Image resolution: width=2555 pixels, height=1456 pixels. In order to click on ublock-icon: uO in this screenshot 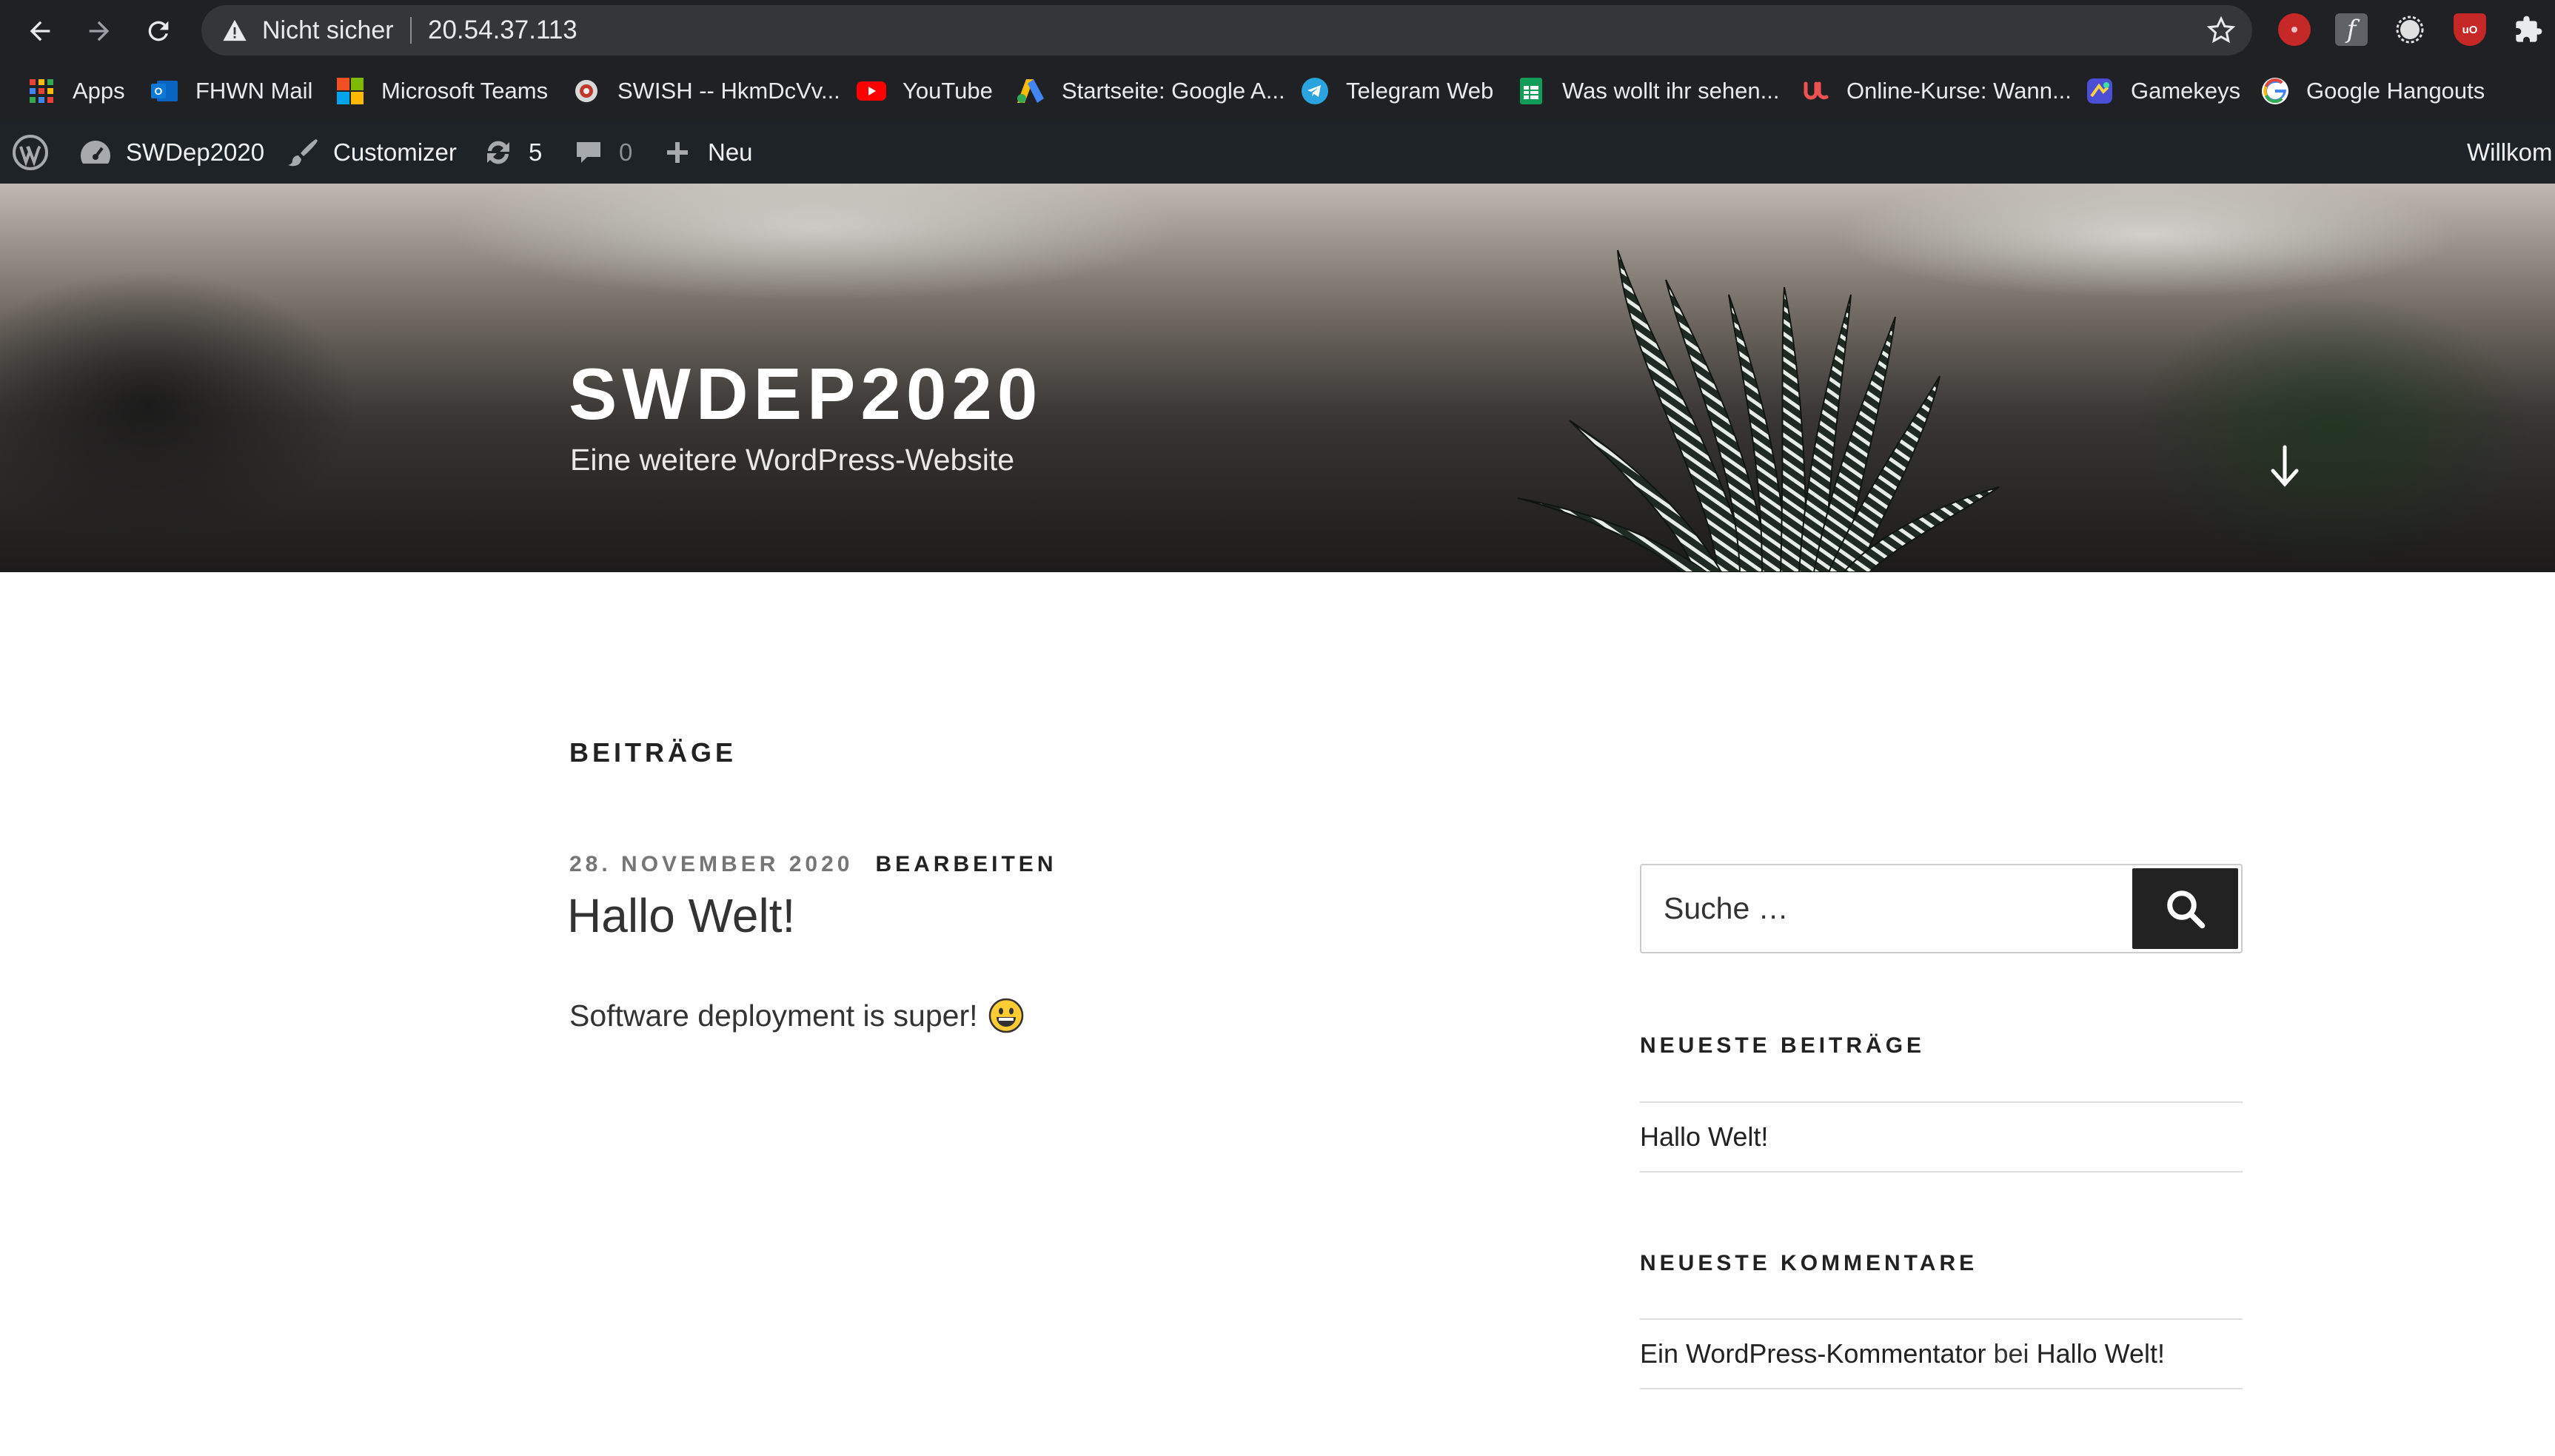, I will do `click(2470, 29)`.